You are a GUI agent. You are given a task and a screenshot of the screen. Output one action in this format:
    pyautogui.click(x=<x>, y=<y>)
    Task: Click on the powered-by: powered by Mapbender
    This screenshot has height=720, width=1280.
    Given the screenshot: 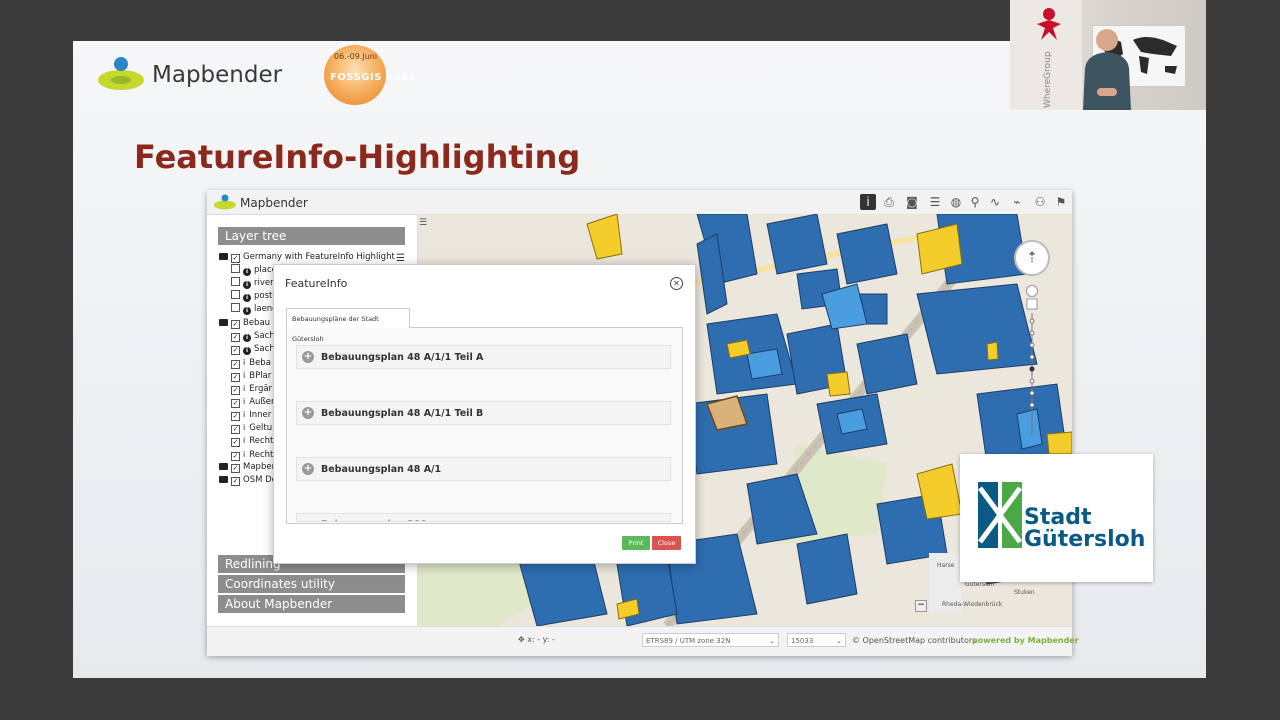 What is the action you would take?
    pyautogui.click(x=1025, y=640)
    